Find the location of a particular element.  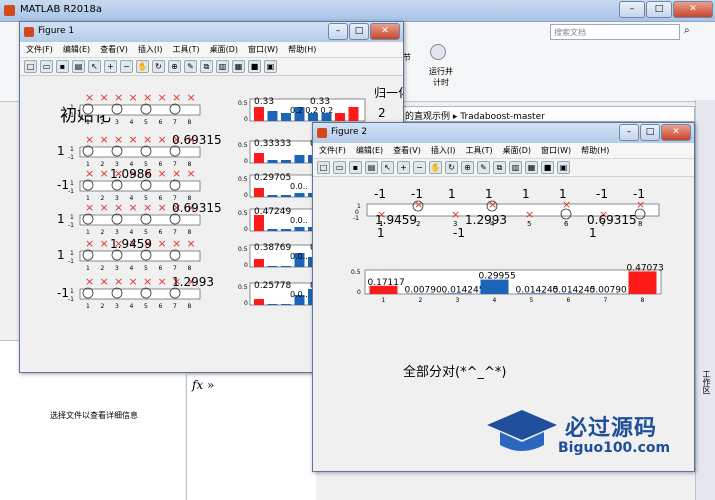

run-and-time-icon is located at coordinates (438, 52).